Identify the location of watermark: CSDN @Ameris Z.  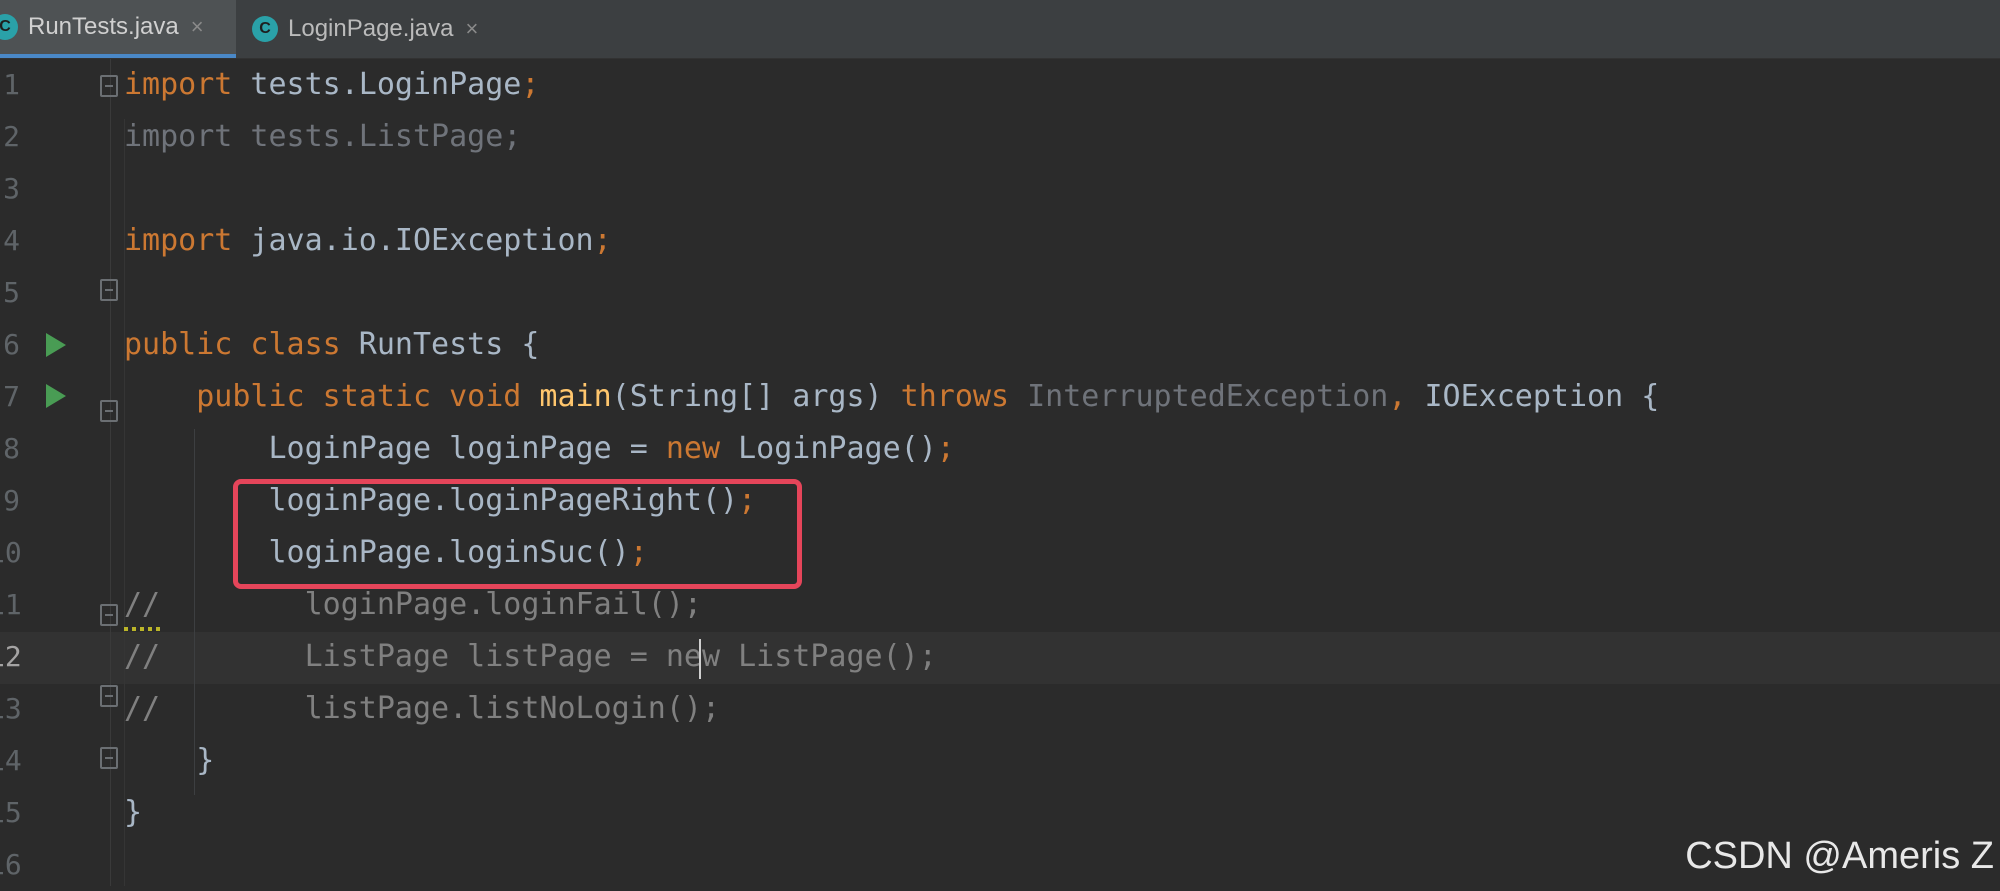
(1839, 856).